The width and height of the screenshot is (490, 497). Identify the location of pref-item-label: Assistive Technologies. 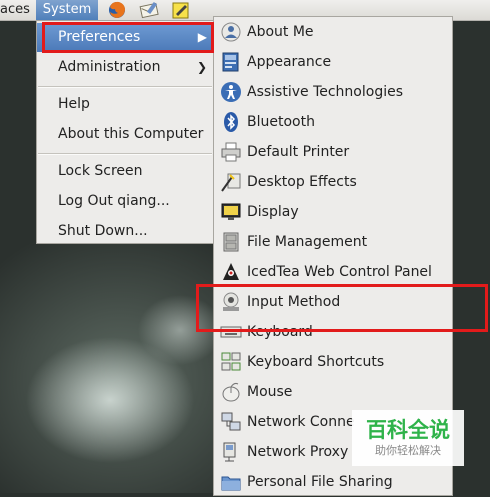
(325, 92).